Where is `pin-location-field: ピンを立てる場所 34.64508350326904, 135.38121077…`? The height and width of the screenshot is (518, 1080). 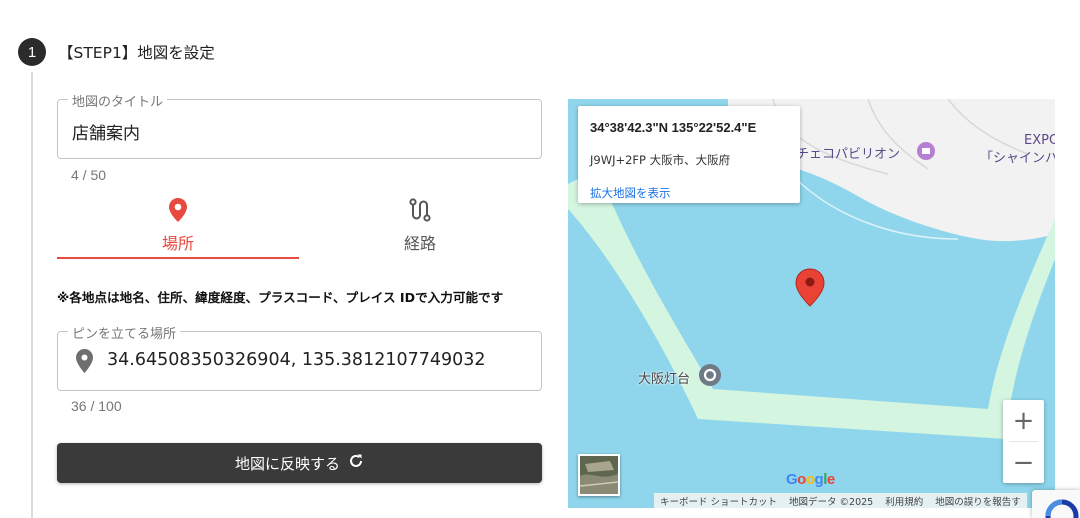 pin-location-field: ピンを立てる場所 34.64508350326904, 135.38121077… is located at coordinates (299, 357).